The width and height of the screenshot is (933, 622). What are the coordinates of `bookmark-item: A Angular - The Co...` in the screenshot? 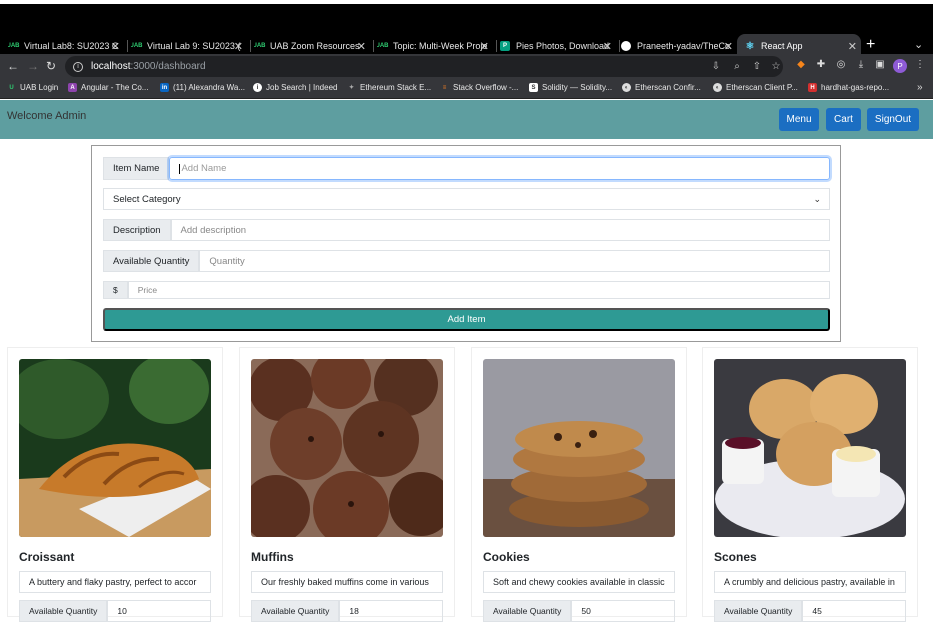 It's located at (108, 87).